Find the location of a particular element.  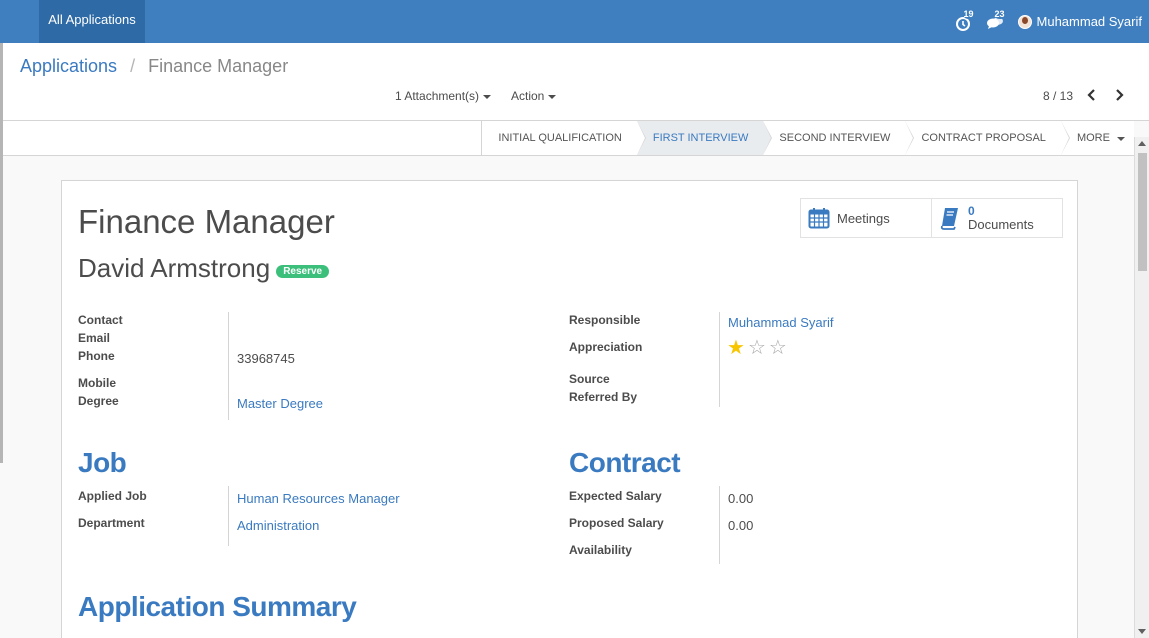

attachments-label: 1 Attachment(s) is located at coordinates (437, 96).